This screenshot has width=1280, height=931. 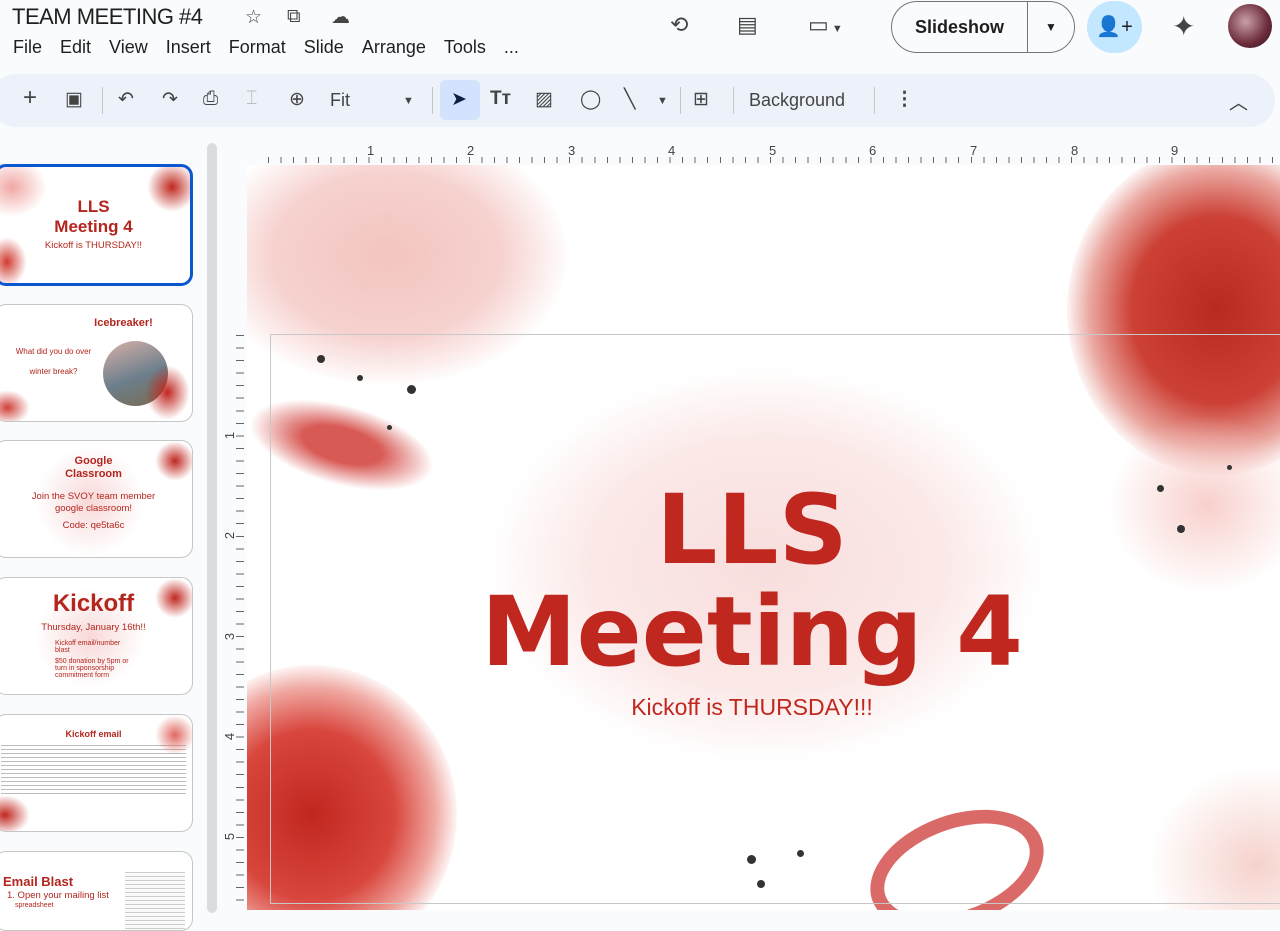 I want to click on ruler-label: 7, so click(x=974, y=150).